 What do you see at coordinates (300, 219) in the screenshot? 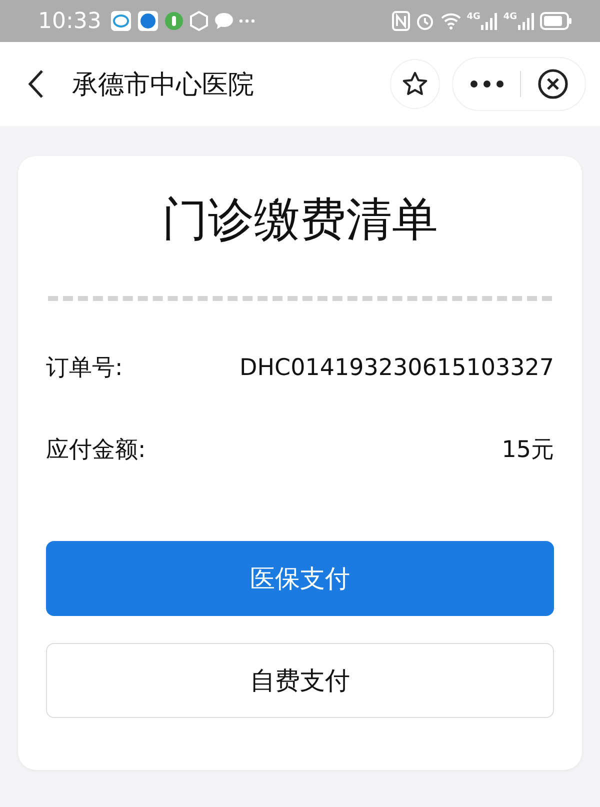
I see `bill-title: 门诊缴费清单` at bounding box center [300, 219].